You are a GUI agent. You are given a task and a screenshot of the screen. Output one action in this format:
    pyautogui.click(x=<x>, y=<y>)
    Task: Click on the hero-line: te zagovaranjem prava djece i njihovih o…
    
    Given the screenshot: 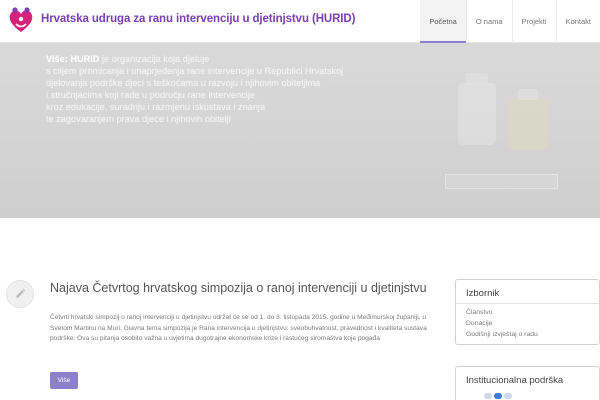 What is the action you would take?
    pyautogui.click(x=138, y=119)
    